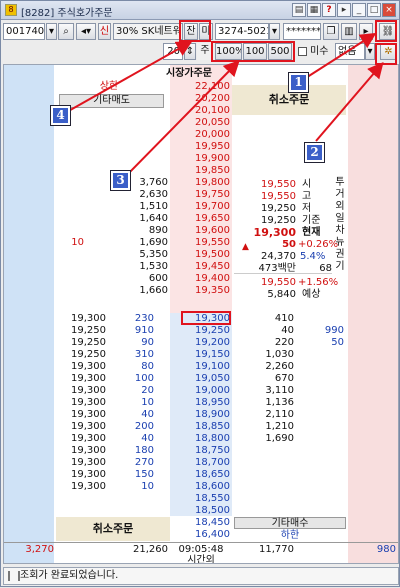 The height and width of the screenshot is (588, 400). Describe the element at coordinates (201, 171) in the screenshot. I see `ask-price: 19,850` at that location.